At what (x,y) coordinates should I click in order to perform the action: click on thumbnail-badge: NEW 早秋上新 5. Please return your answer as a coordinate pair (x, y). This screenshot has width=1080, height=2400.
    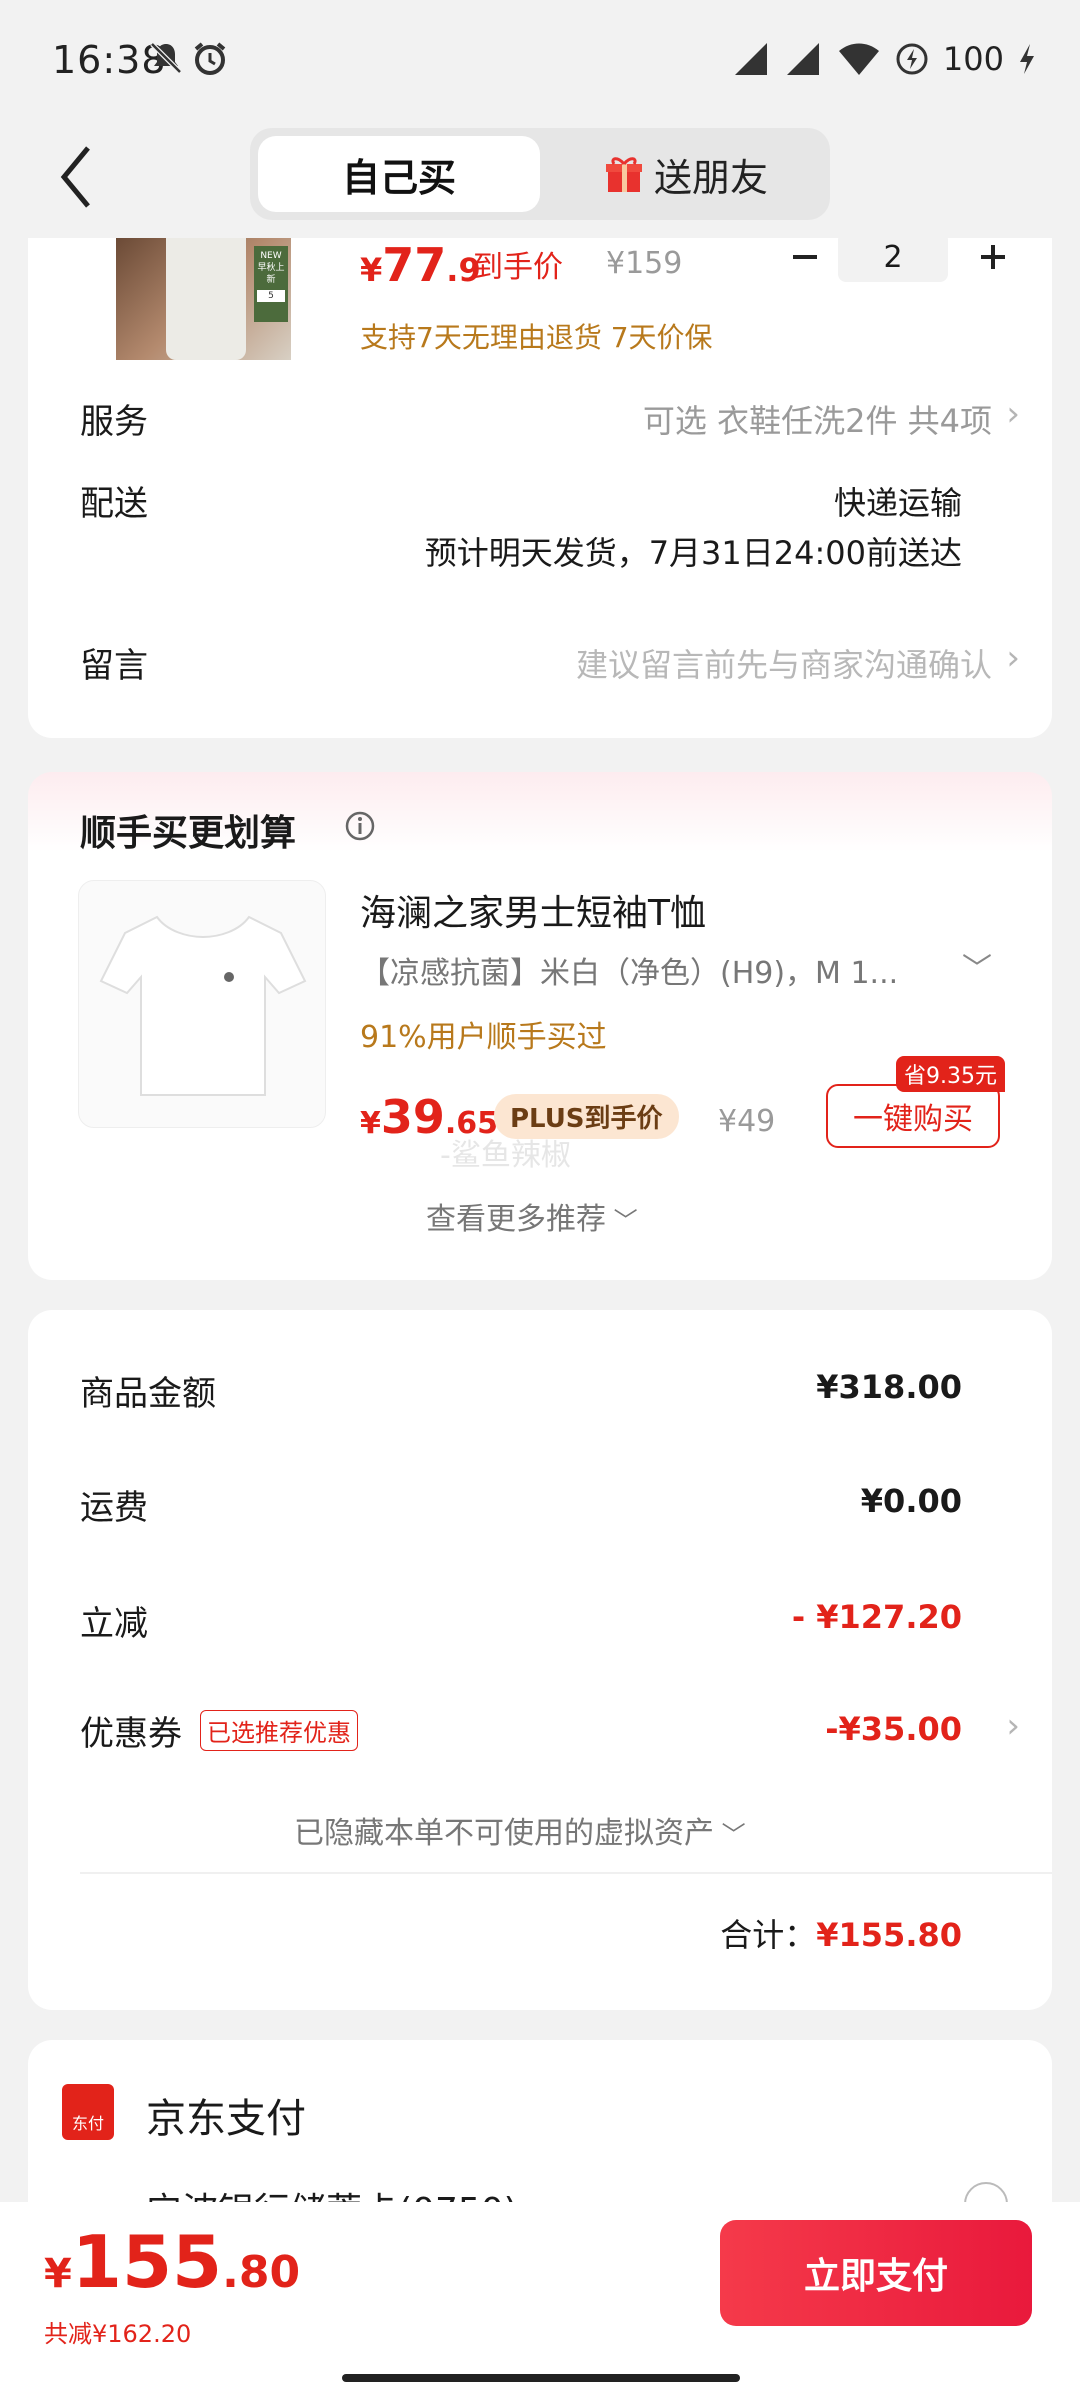
    Looking at the image, I should click on (271, 284).